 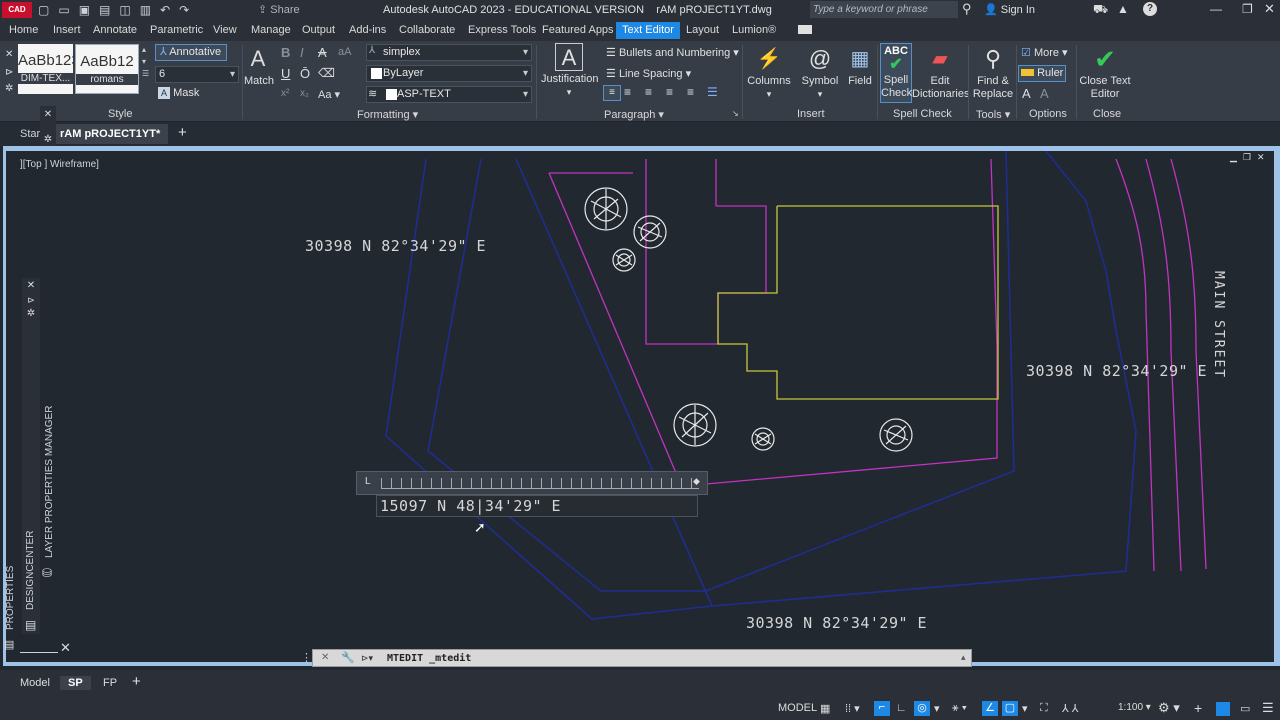 What do you see at coordinates (225, 30) in the screenshot?
I see `tab-view: View` at bounding box center [225, 30].